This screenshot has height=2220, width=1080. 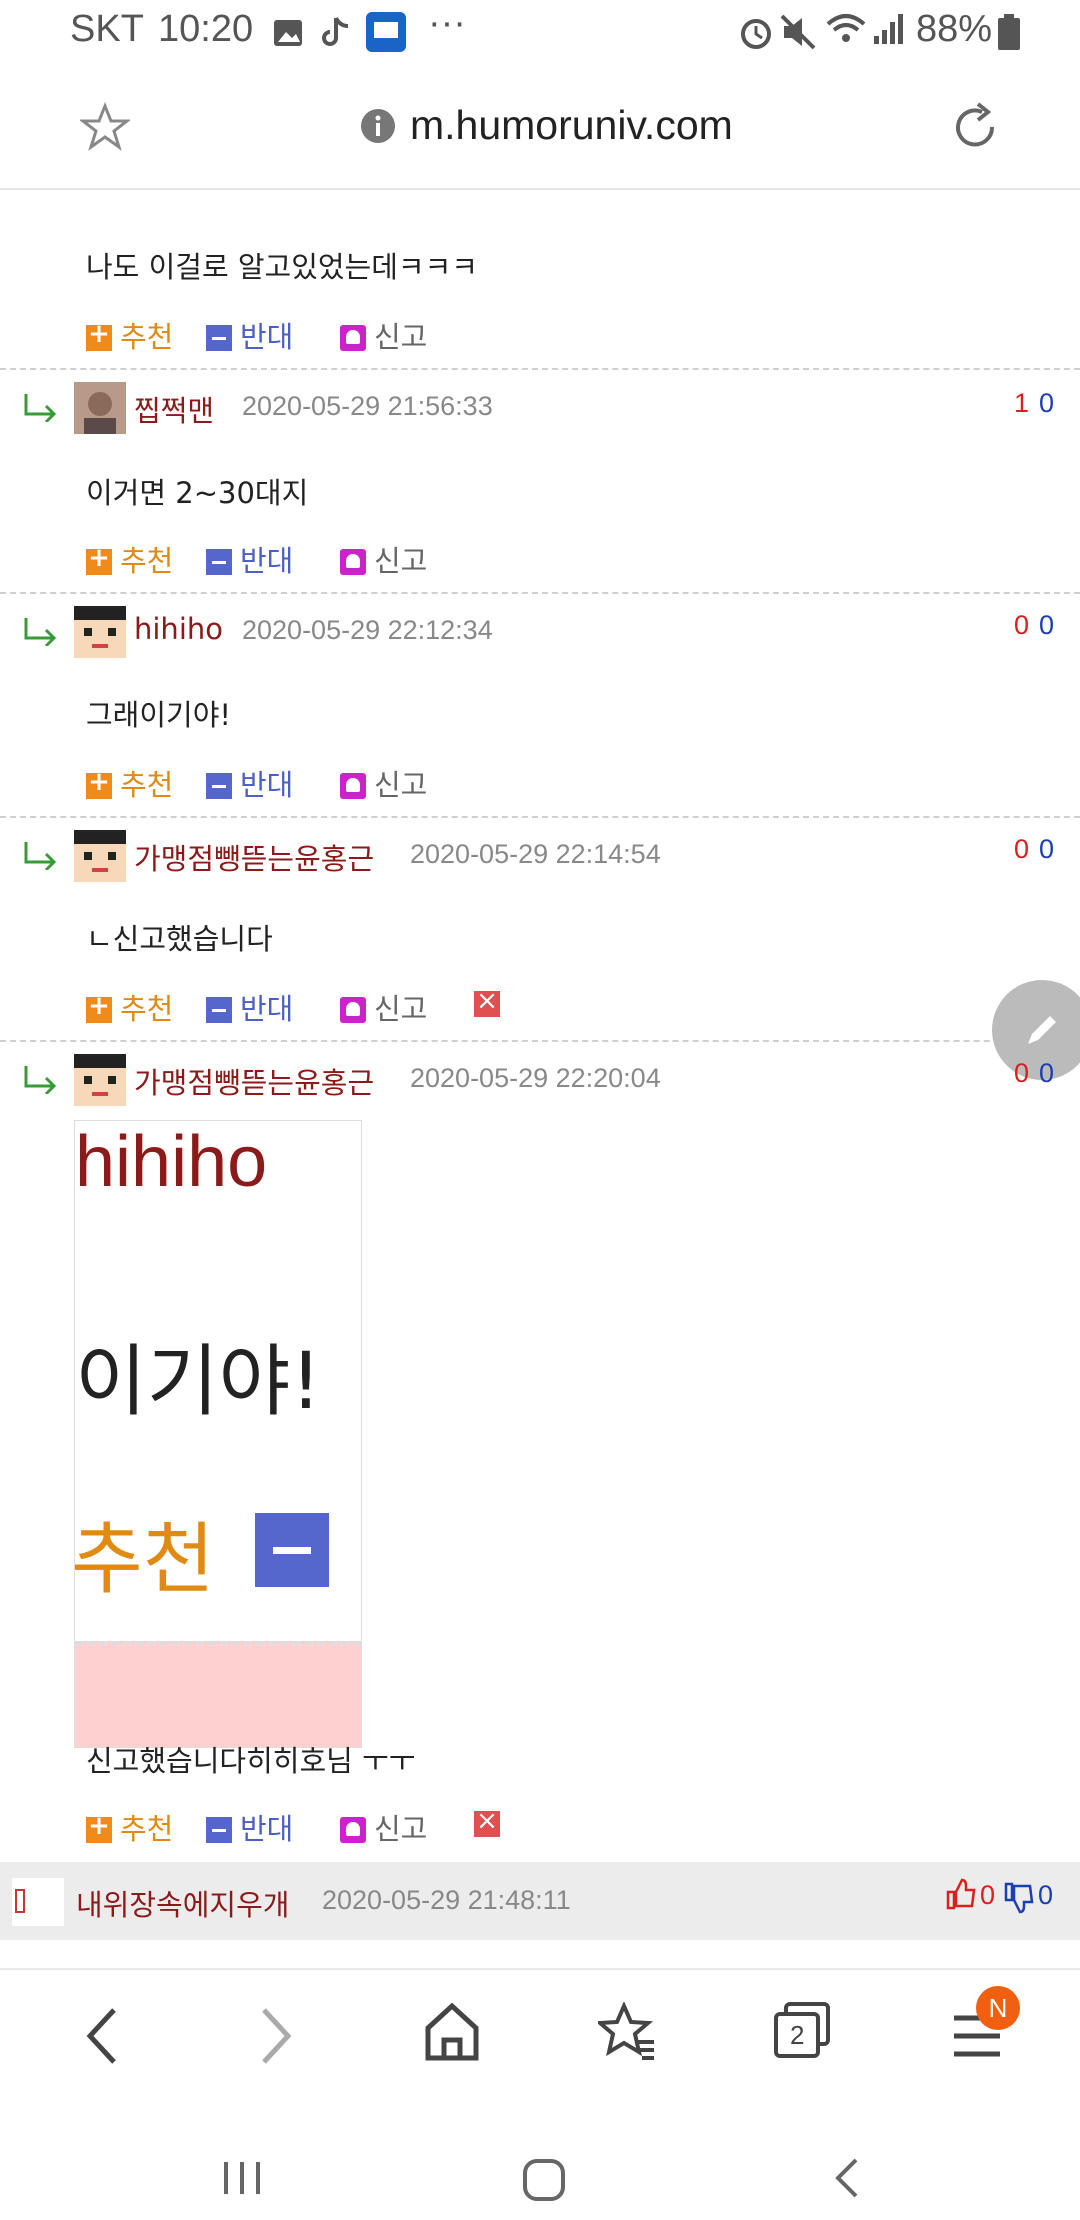 I want to click on recent-apps-icon, so click(x=242, y=2180).